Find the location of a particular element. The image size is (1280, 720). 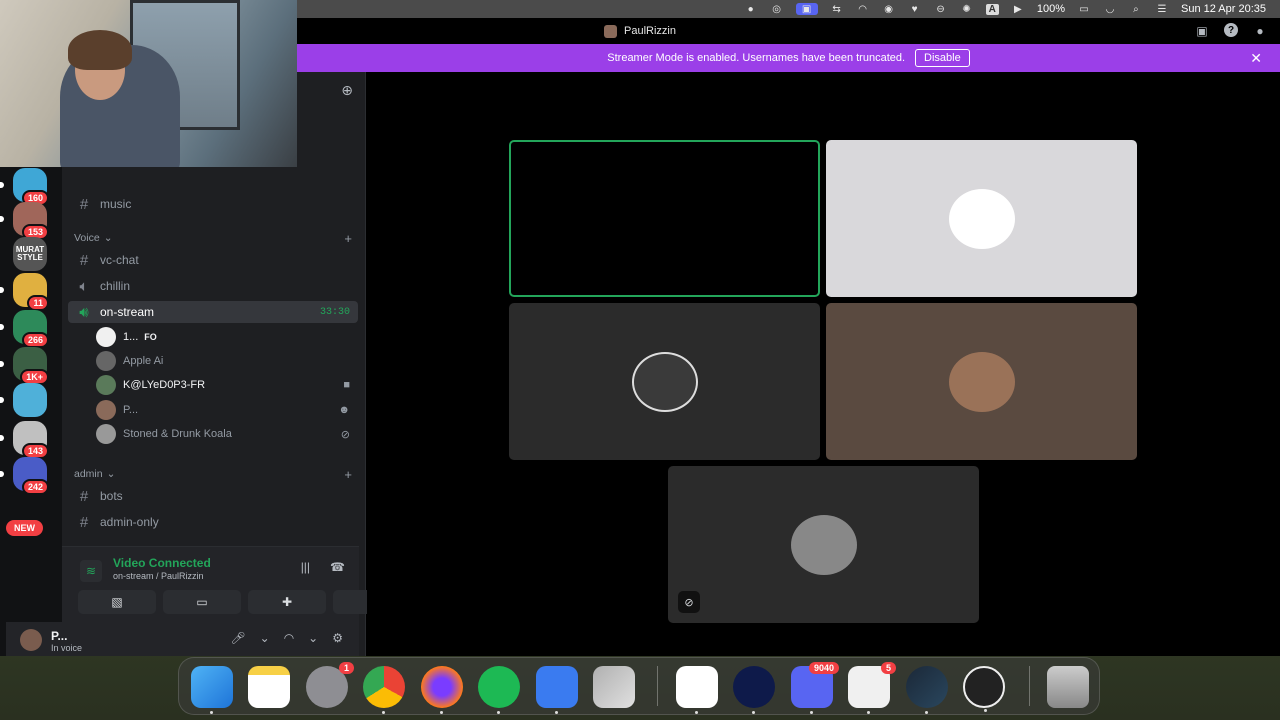

microsoft-store-icon: 5 is located at coordinates (872, 688).